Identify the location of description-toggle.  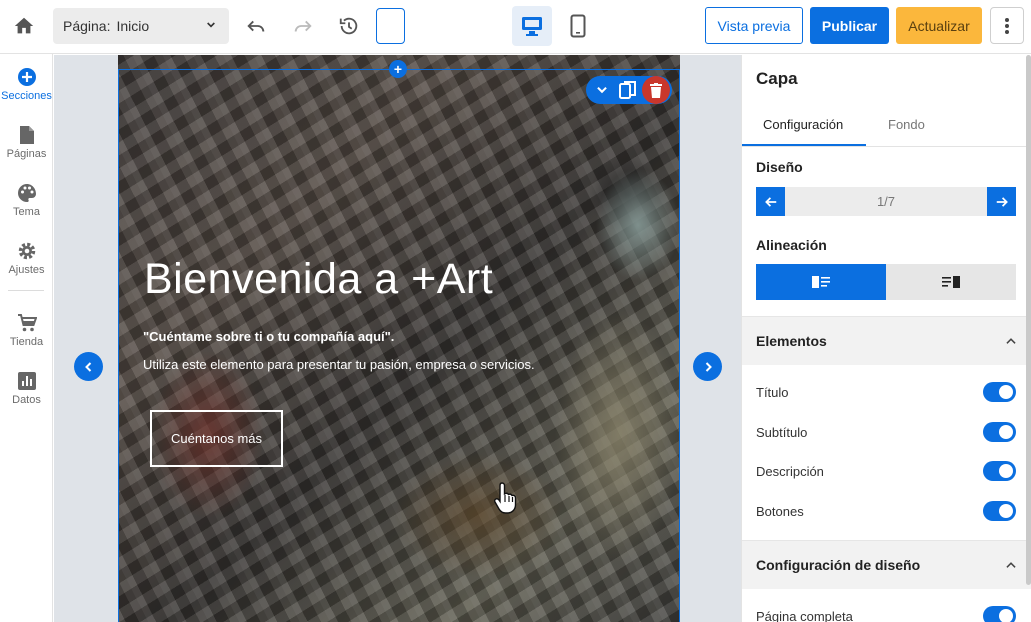
(999, 471).